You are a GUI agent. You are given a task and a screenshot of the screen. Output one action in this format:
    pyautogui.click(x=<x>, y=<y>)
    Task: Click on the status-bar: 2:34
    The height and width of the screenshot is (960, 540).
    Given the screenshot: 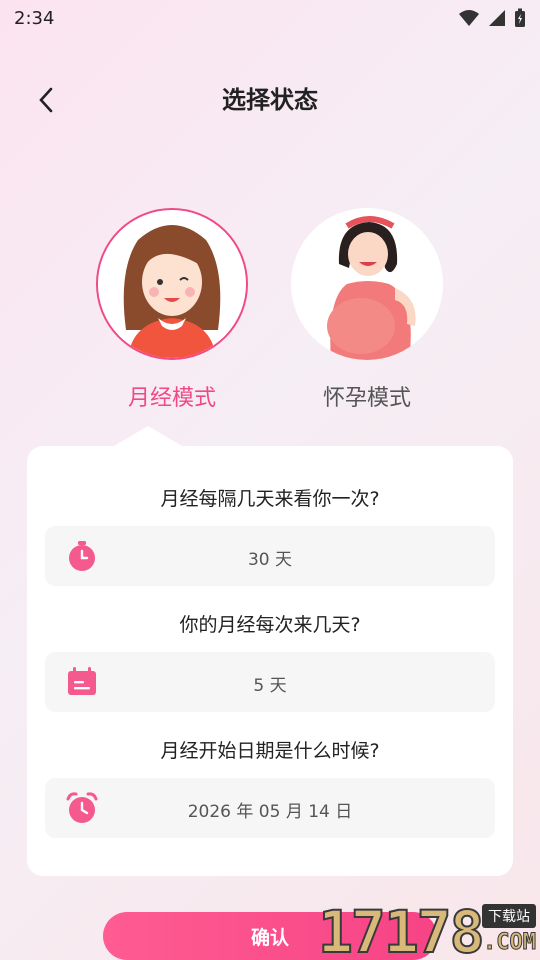 What is the action you would take?
    pyautogui.click(x=270, y=18)
    